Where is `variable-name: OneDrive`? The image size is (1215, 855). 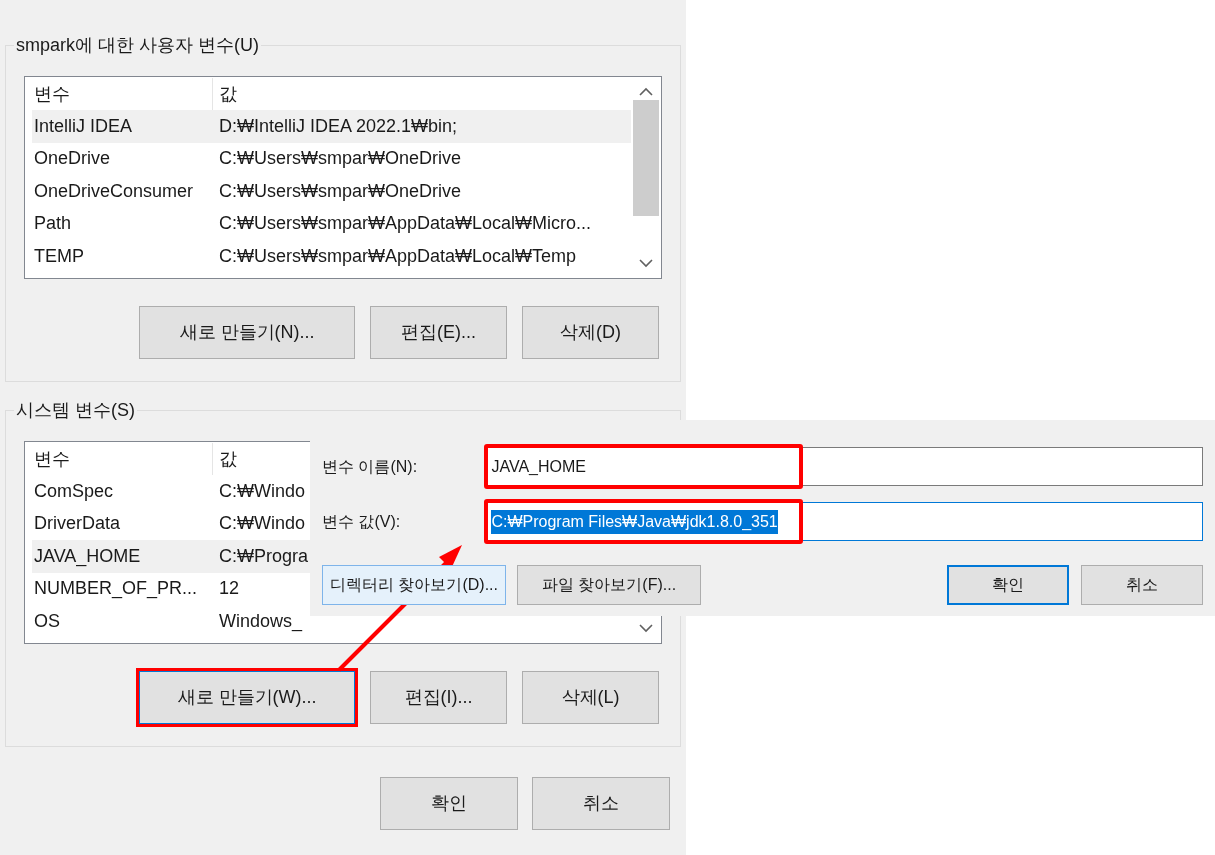
variable-name: OneDrive is located at coordinates (72, 159).